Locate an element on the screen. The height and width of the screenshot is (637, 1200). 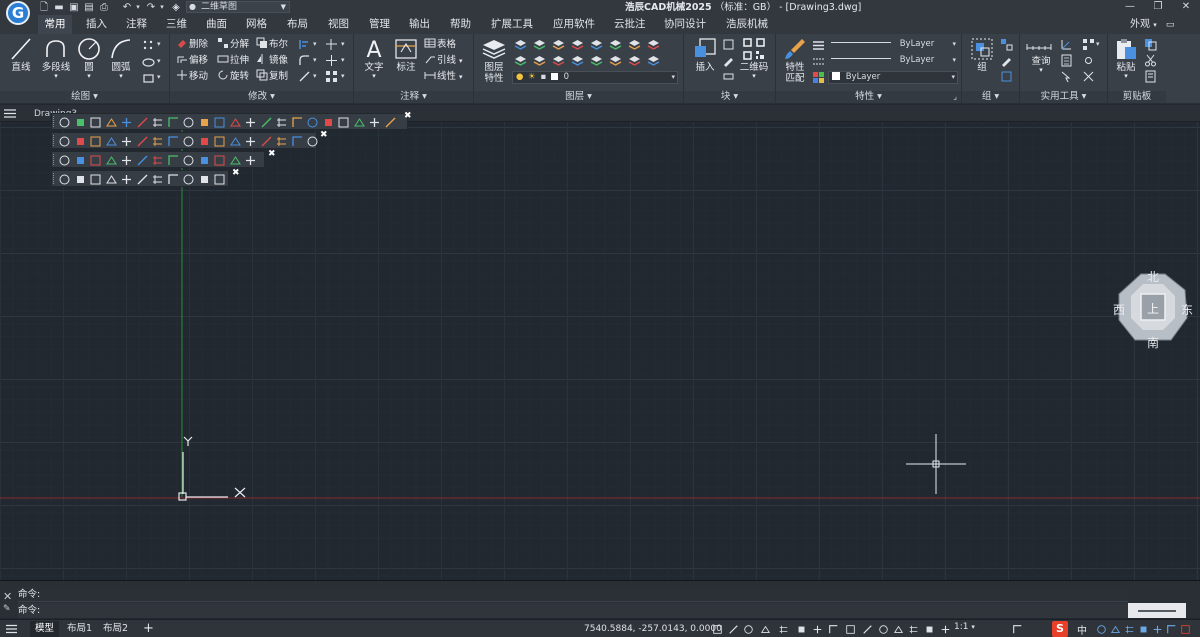
add-layout-button: + is located at coordinates (148, 629).